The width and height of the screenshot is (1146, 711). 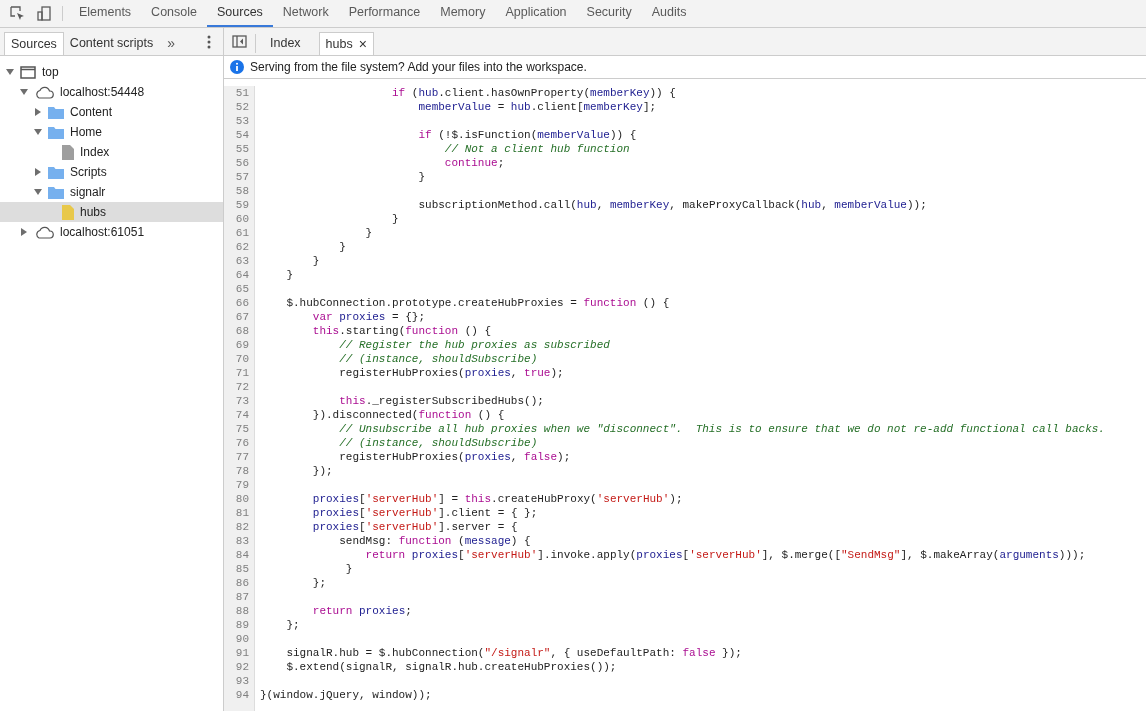 What do you see at coordinates (34, 43) in the screenshot?
I see `navigator-tab: Sources` at bounding box center [34, 43].